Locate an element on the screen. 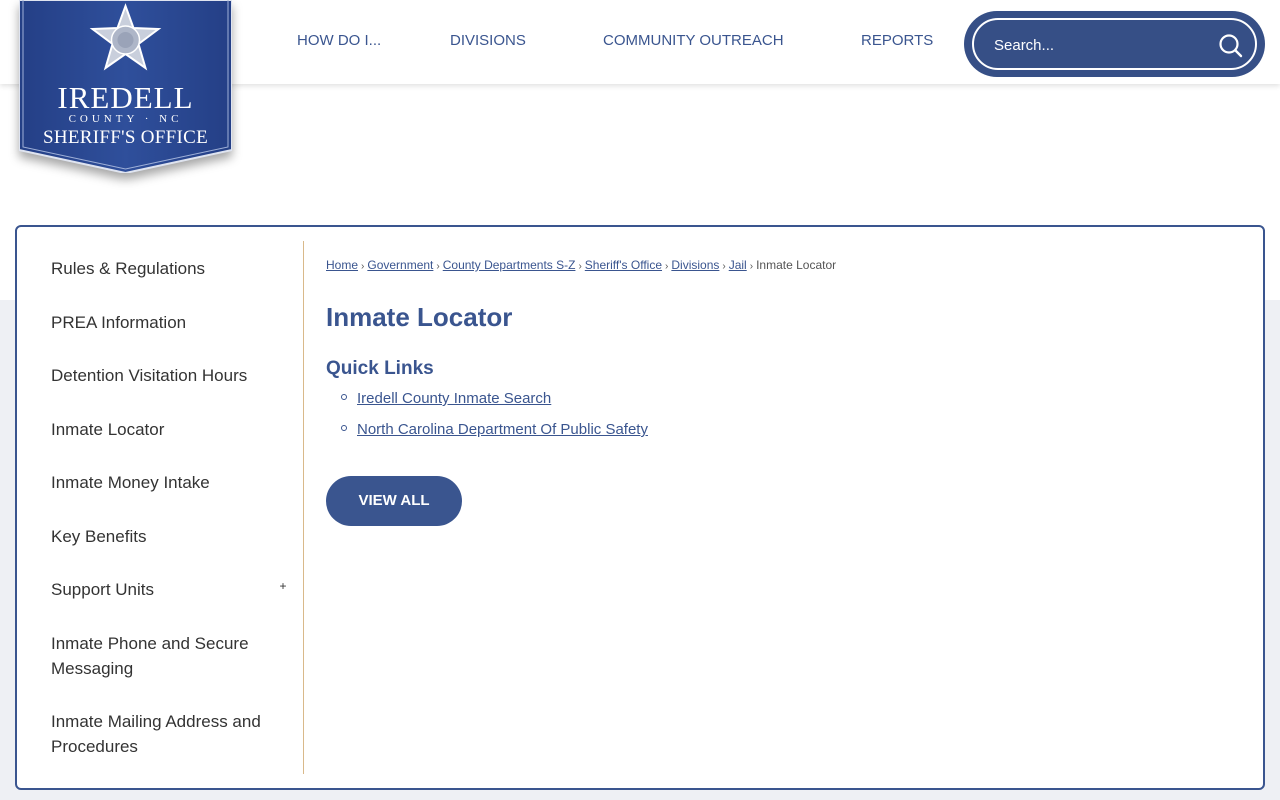  breadcrumb-link-divisions: Divisions is located at coordinates (695, 265).